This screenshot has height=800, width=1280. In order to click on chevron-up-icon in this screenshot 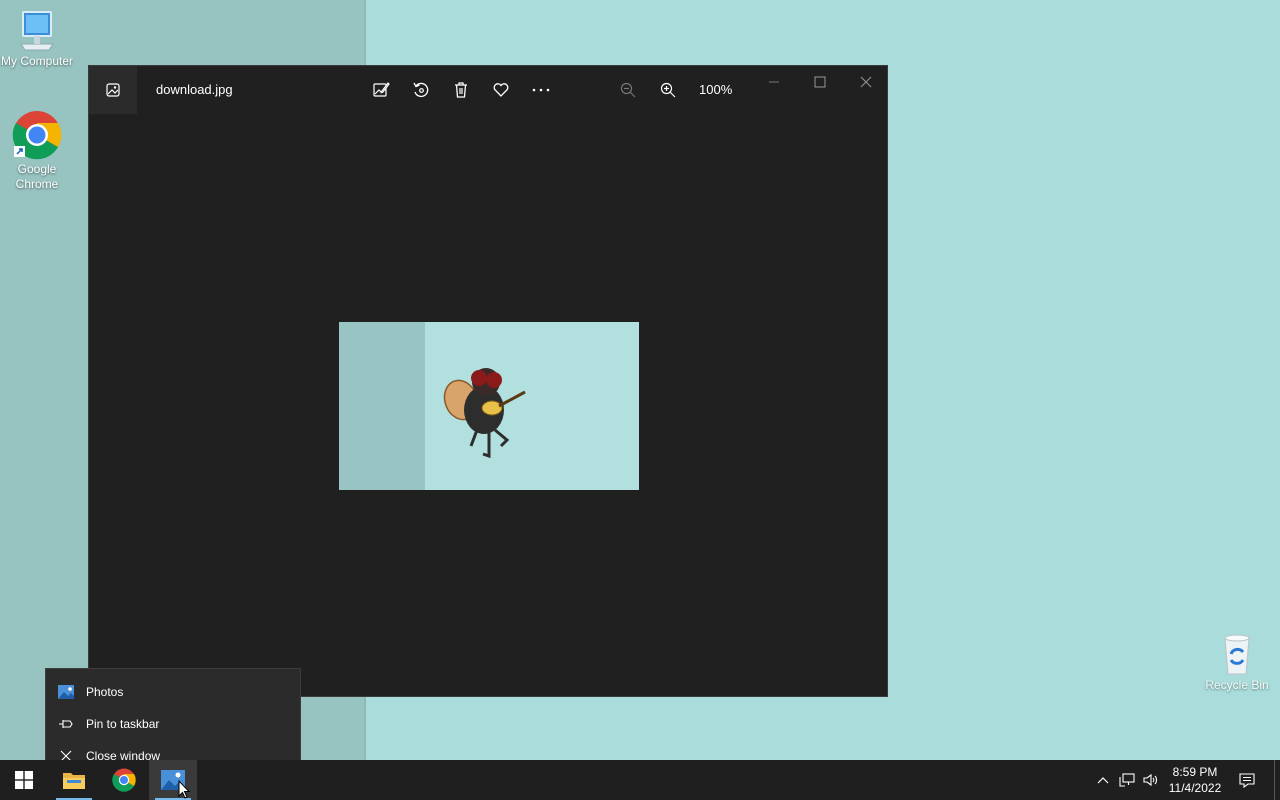, I will do `click(1103, 780)`.